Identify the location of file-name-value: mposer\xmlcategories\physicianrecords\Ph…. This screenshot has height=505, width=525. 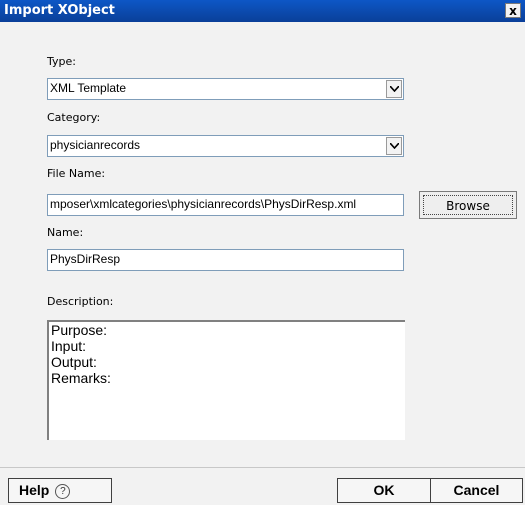
(203, 204).